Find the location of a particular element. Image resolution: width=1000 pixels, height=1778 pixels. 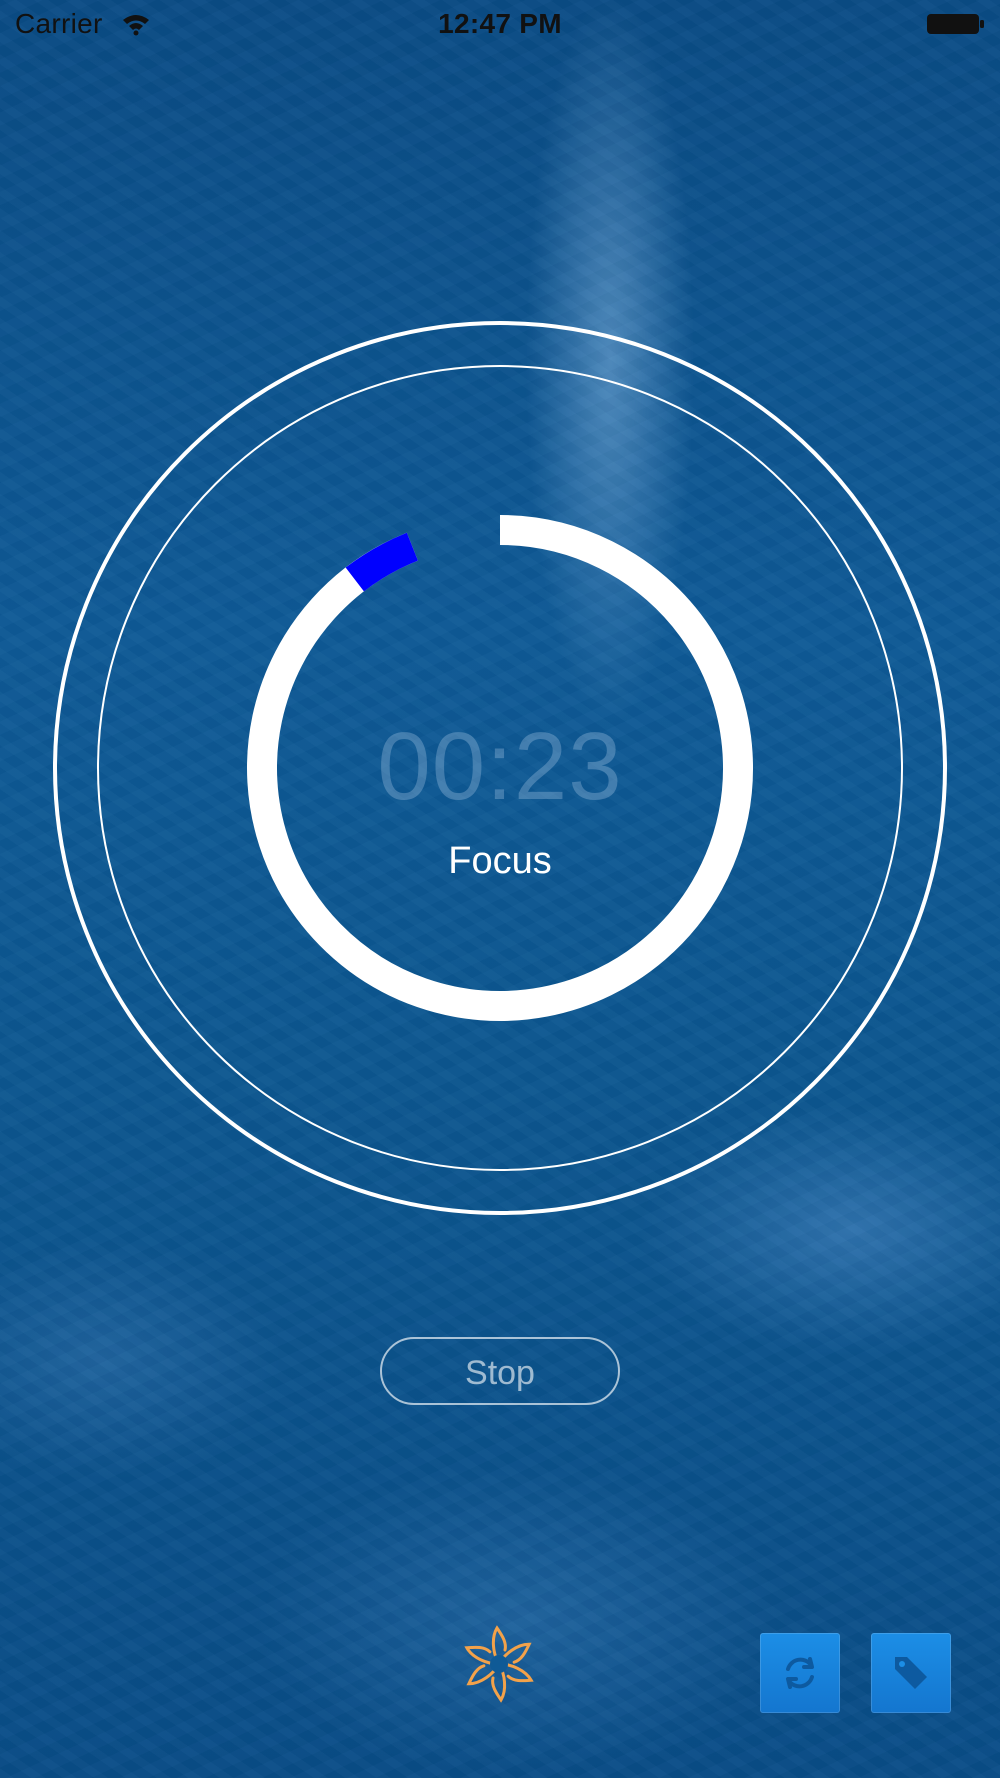

logo-center is located at coordinates (499, 1664).